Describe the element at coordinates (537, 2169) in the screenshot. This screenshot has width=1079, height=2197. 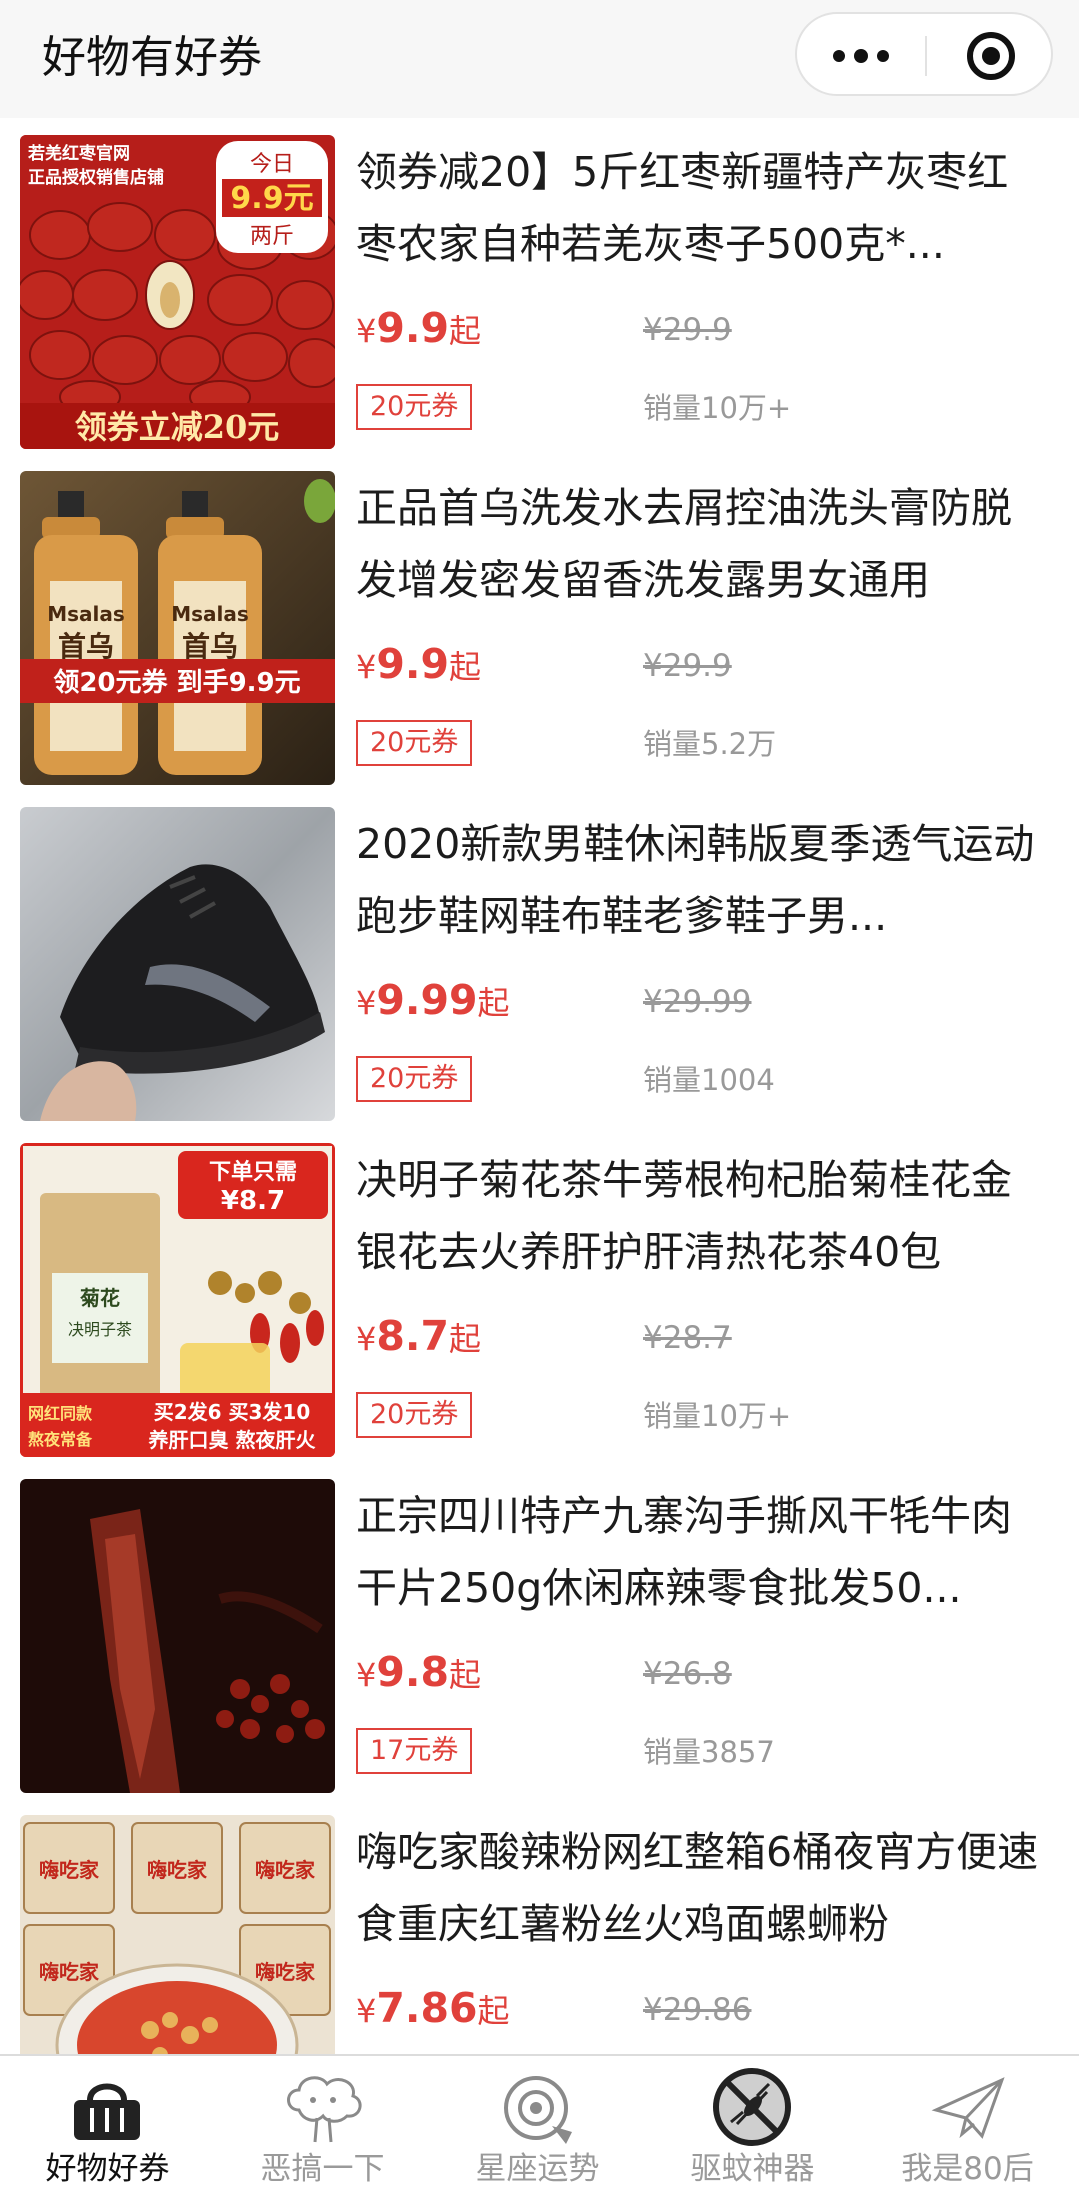
I see `tab-label: 星座运势` at that location.